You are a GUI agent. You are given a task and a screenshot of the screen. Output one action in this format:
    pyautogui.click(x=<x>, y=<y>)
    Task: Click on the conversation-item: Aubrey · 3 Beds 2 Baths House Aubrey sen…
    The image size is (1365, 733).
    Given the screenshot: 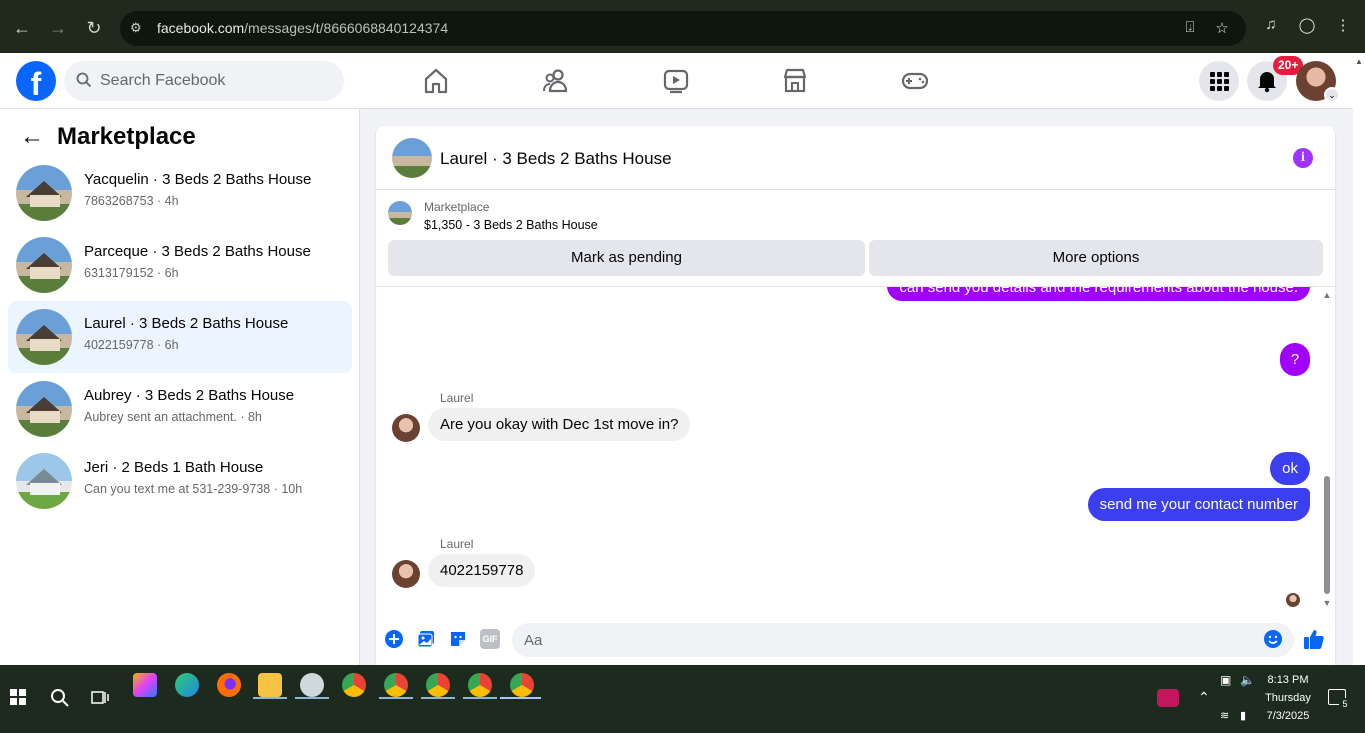 What is the action you would take?
    pyautogui.click(x=180, y=409)
    